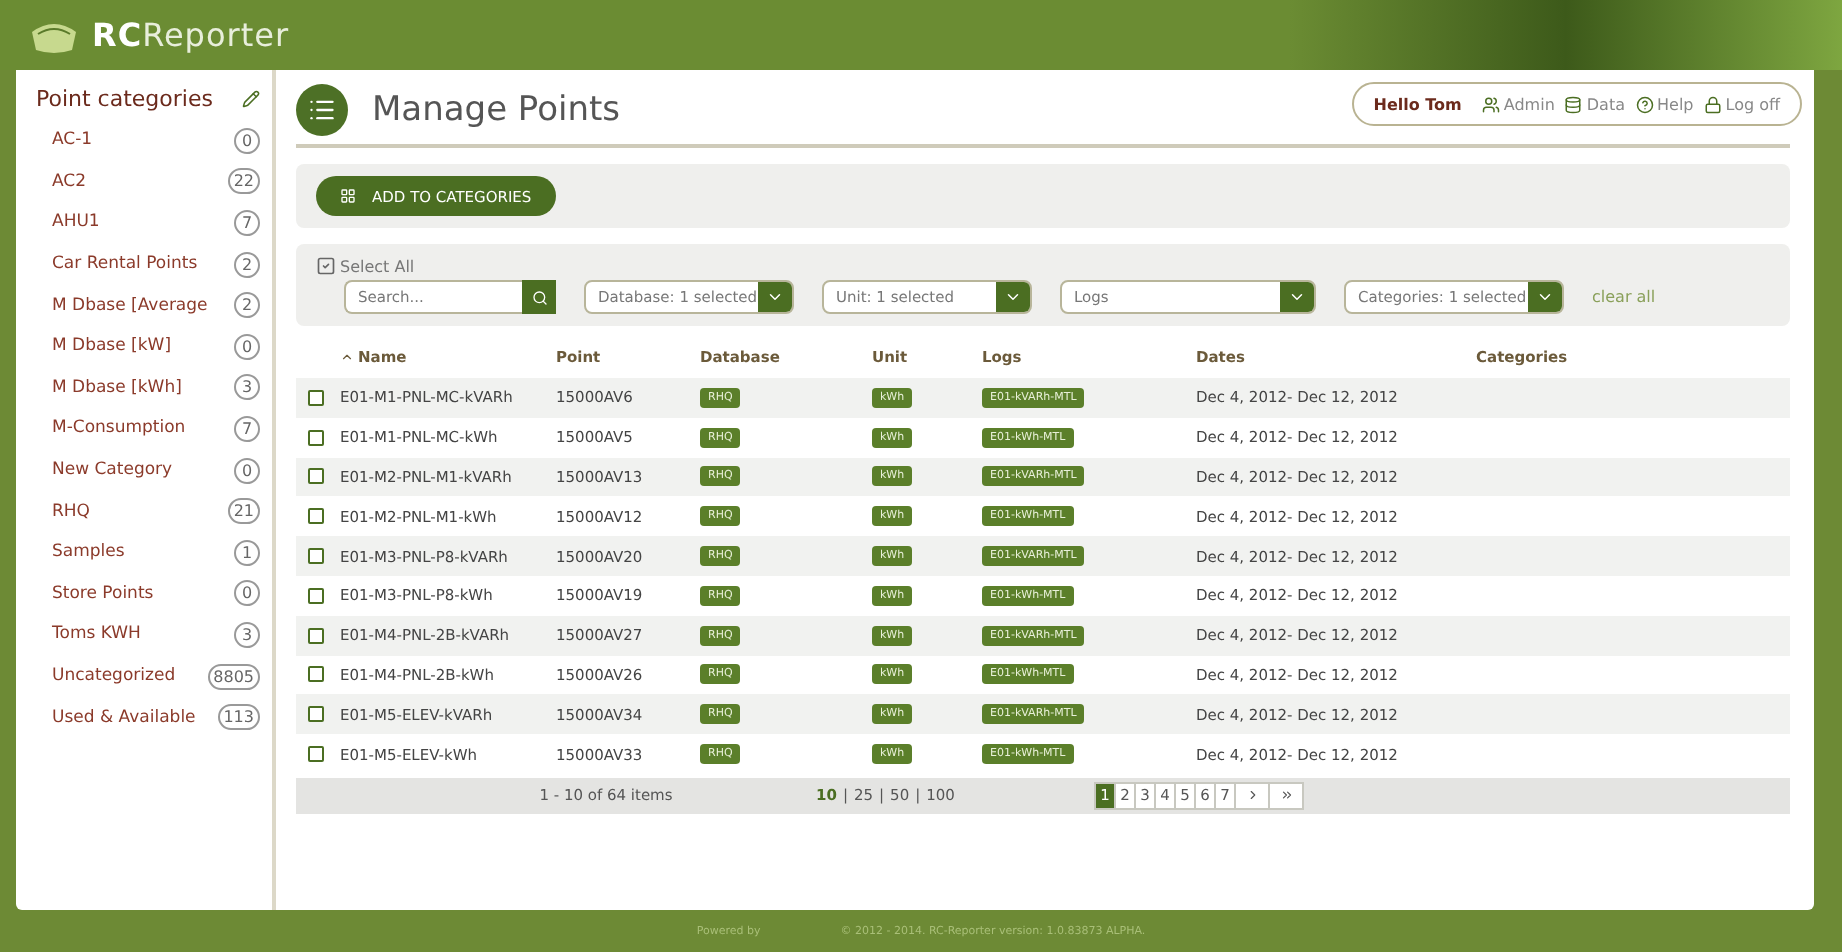  I want to click on checkbox-icon, so click(326, 266).